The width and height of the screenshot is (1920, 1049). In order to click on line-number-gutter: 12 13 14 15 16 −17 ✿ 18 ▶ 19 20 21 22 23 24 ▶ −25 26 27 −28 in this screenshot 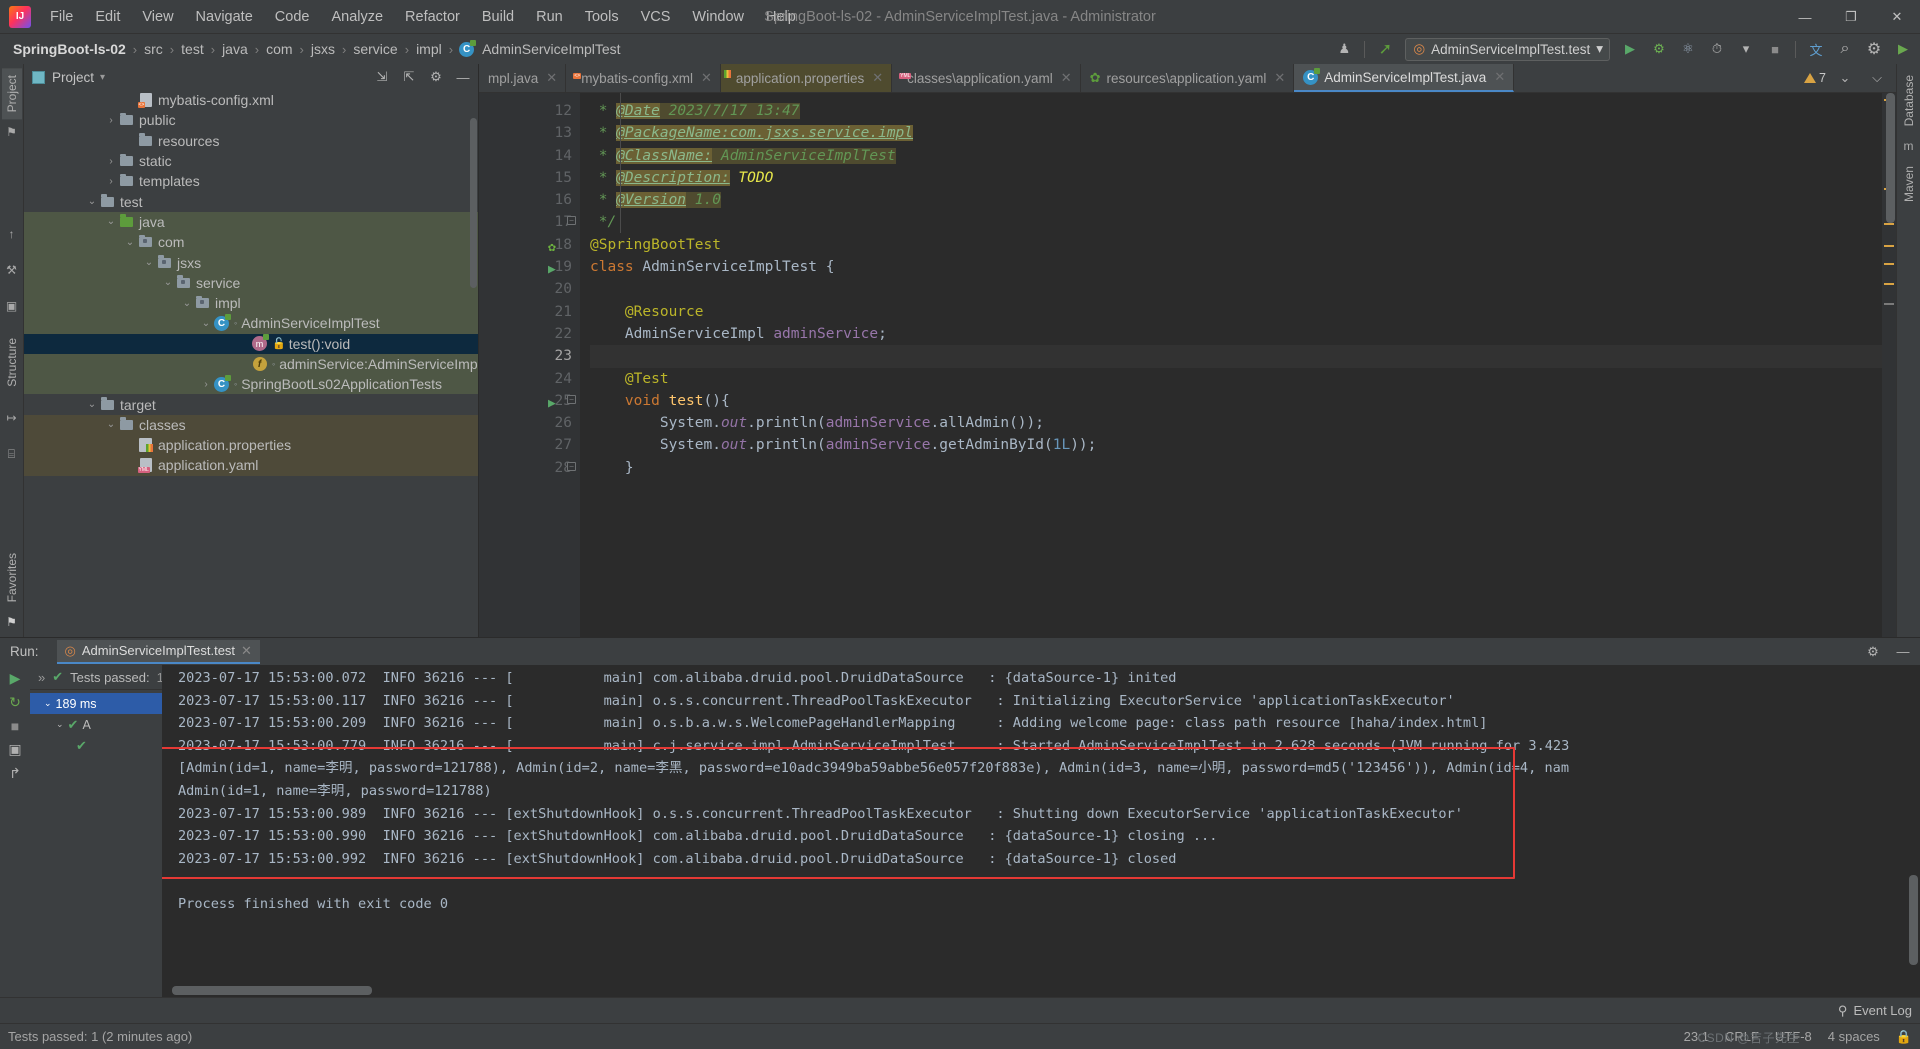, I will do `click(546, 365)`.